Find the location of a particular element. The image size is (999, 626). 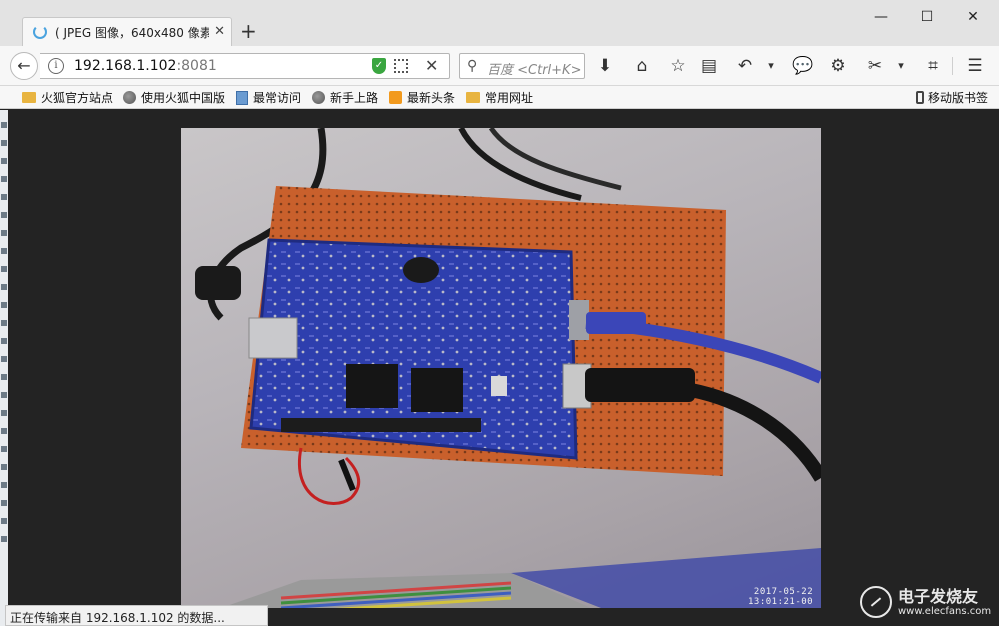

stop-loading-icon: ✕ is located at coordinates (431, 65).